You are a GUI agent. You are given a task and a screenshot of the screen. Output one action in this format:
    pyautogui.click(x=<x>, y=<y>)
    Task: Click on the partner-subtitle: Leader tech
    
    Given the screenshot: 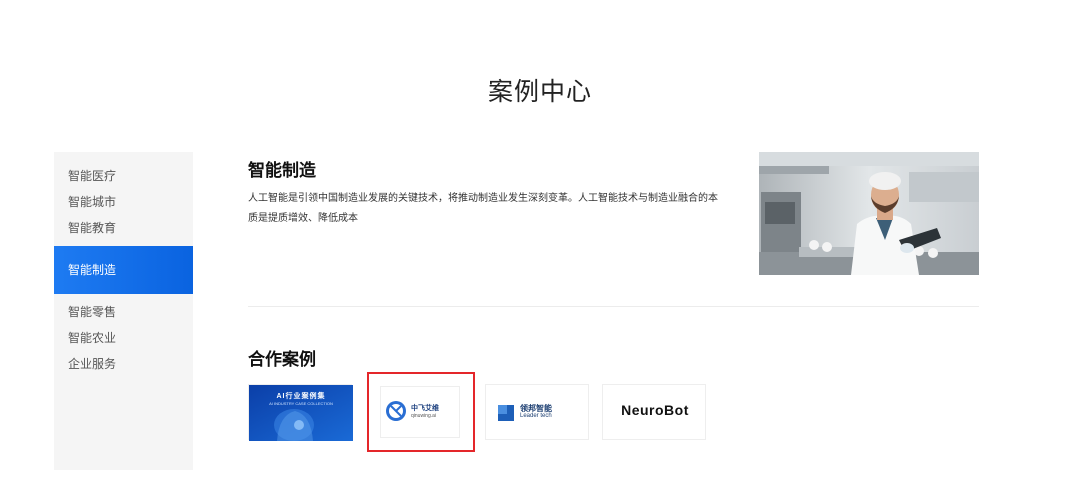 What is the action you would take?
    pyautogui.click(x=536, y=416)
    